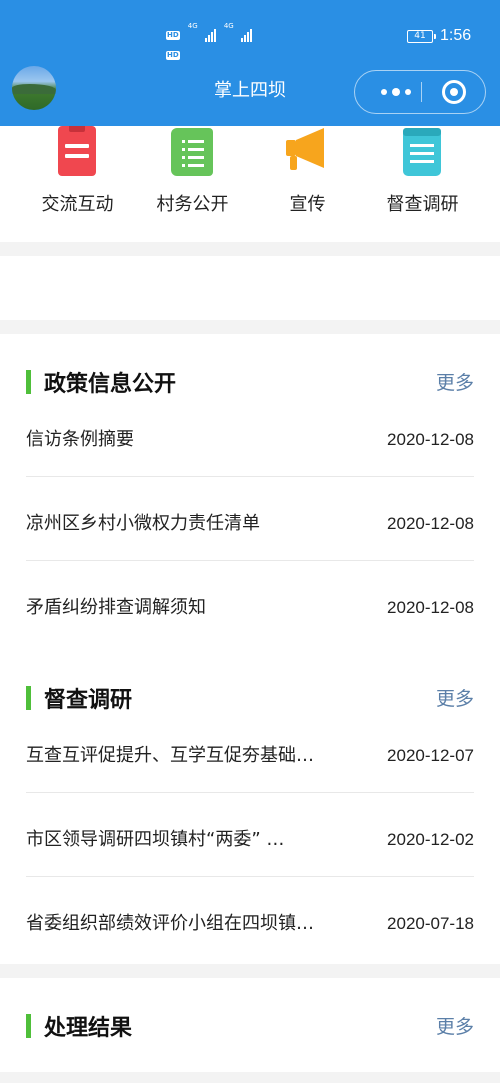  What do you see at coordinates (250, 698) in the screenshot?
I see `section-header: 督查调研 更多` at bounding box center [250, 698].